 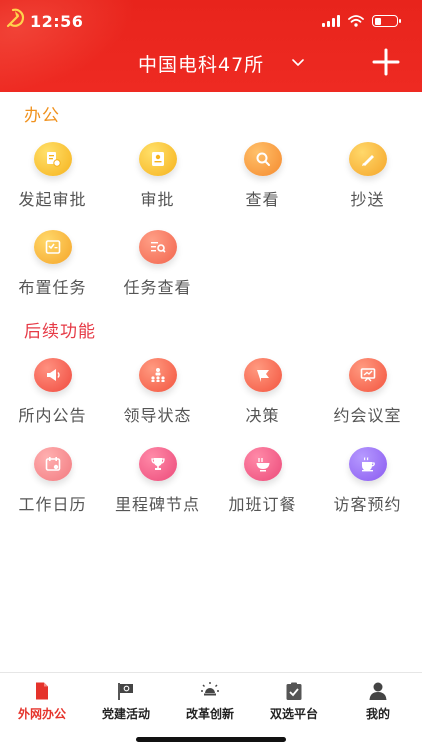 What do you see at coordinates (262, 504) in the screenshot?
I see `grid-label: 加班订餐` at bounding box center [262, 504].